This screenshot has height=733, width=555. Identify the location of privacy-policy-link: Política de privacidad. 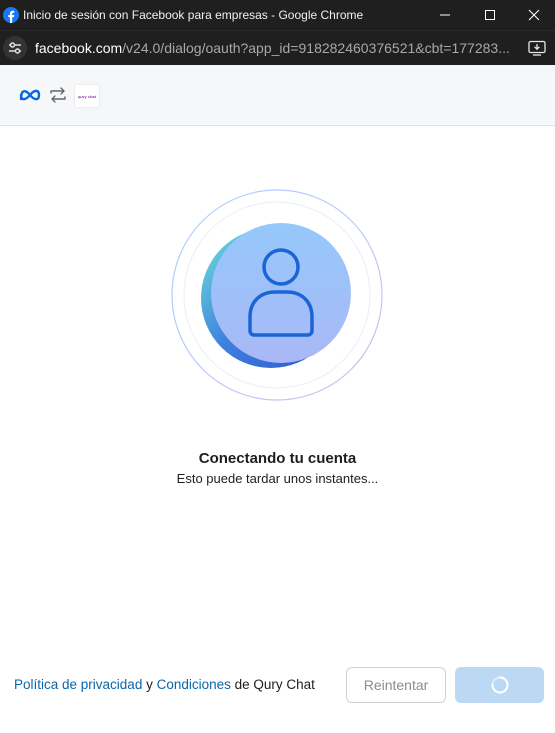
(78, 684).